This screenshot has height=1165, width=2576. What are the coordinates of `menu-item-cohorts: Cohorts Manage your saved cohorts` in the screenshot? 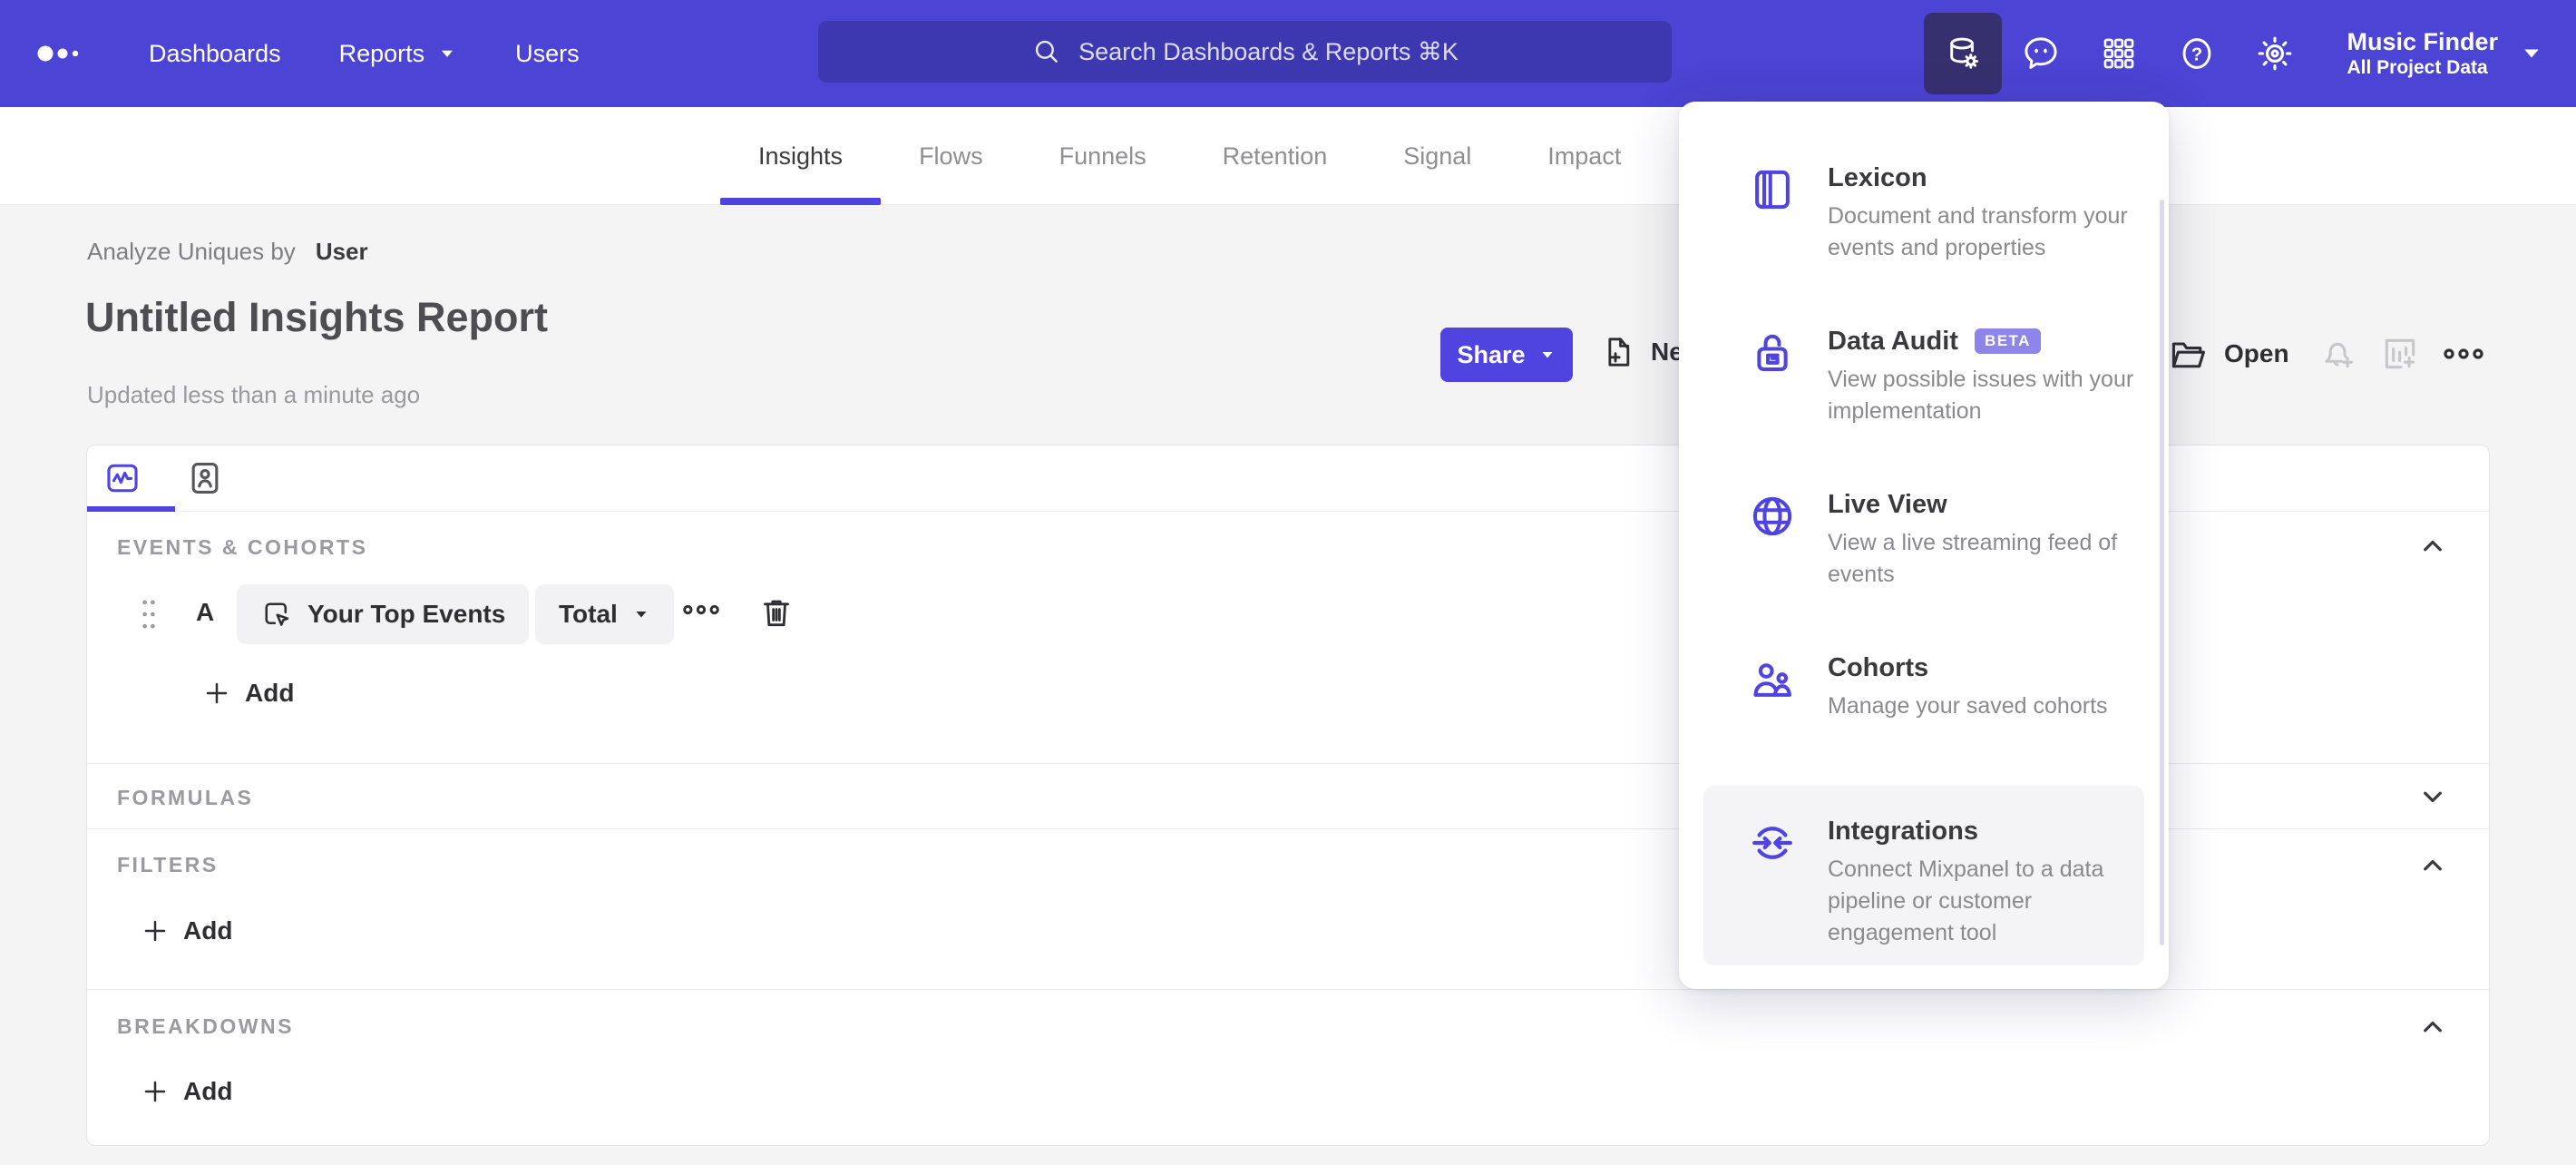 It's located at (1923, 711).